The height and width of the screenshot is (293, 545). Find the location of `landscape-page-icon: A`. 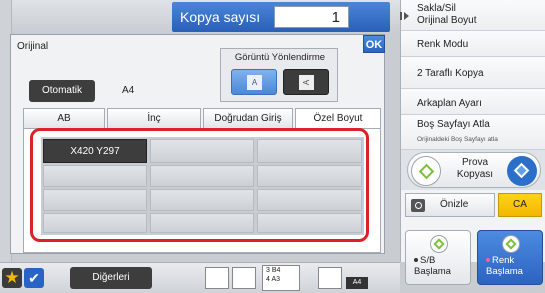

landscape-page-icon: A is located at coordinates (306, 82).